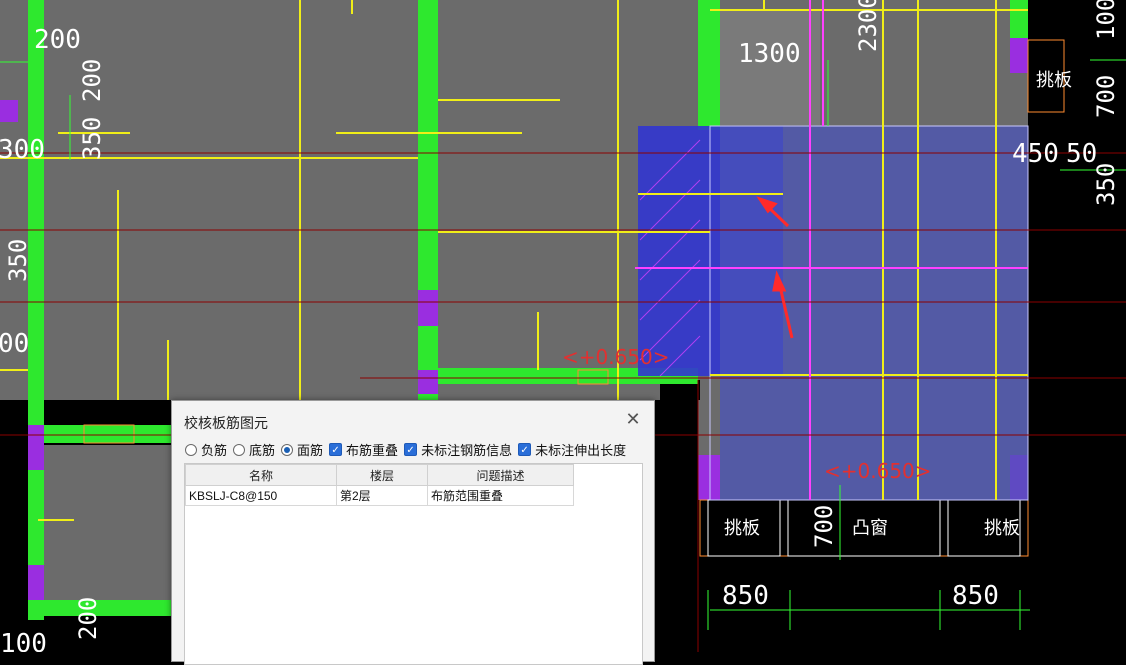  I want to click on radio-negative-rebar: 负筋, so click(206, 449).